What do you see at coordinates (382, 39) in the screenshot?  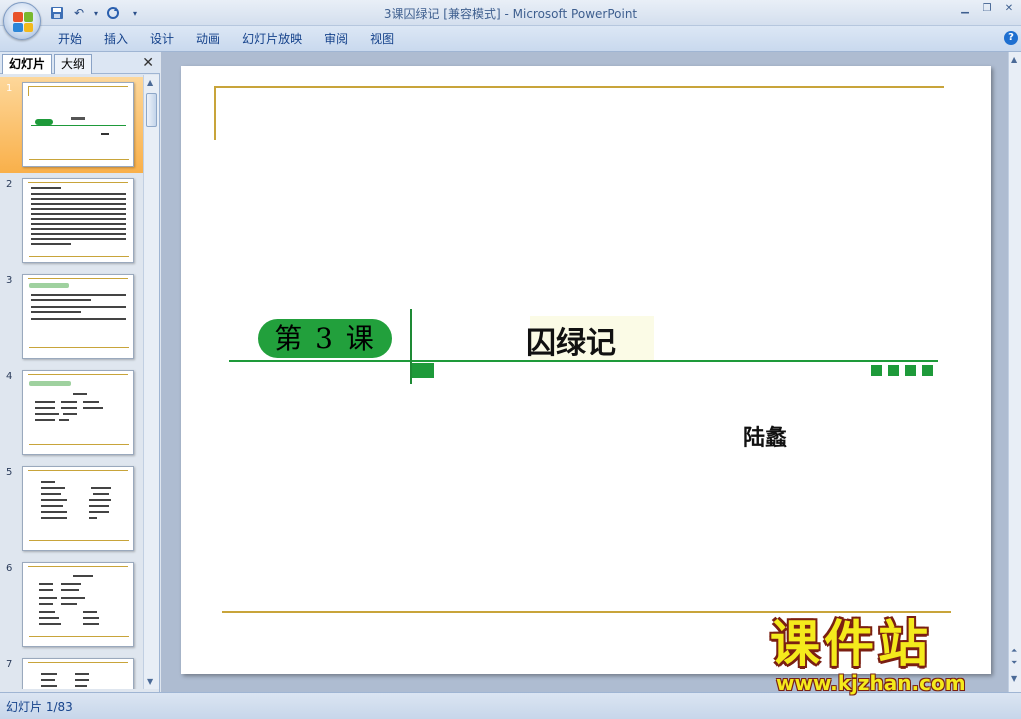 I see `tab-view: 视图` at bounding box center [382, 39].